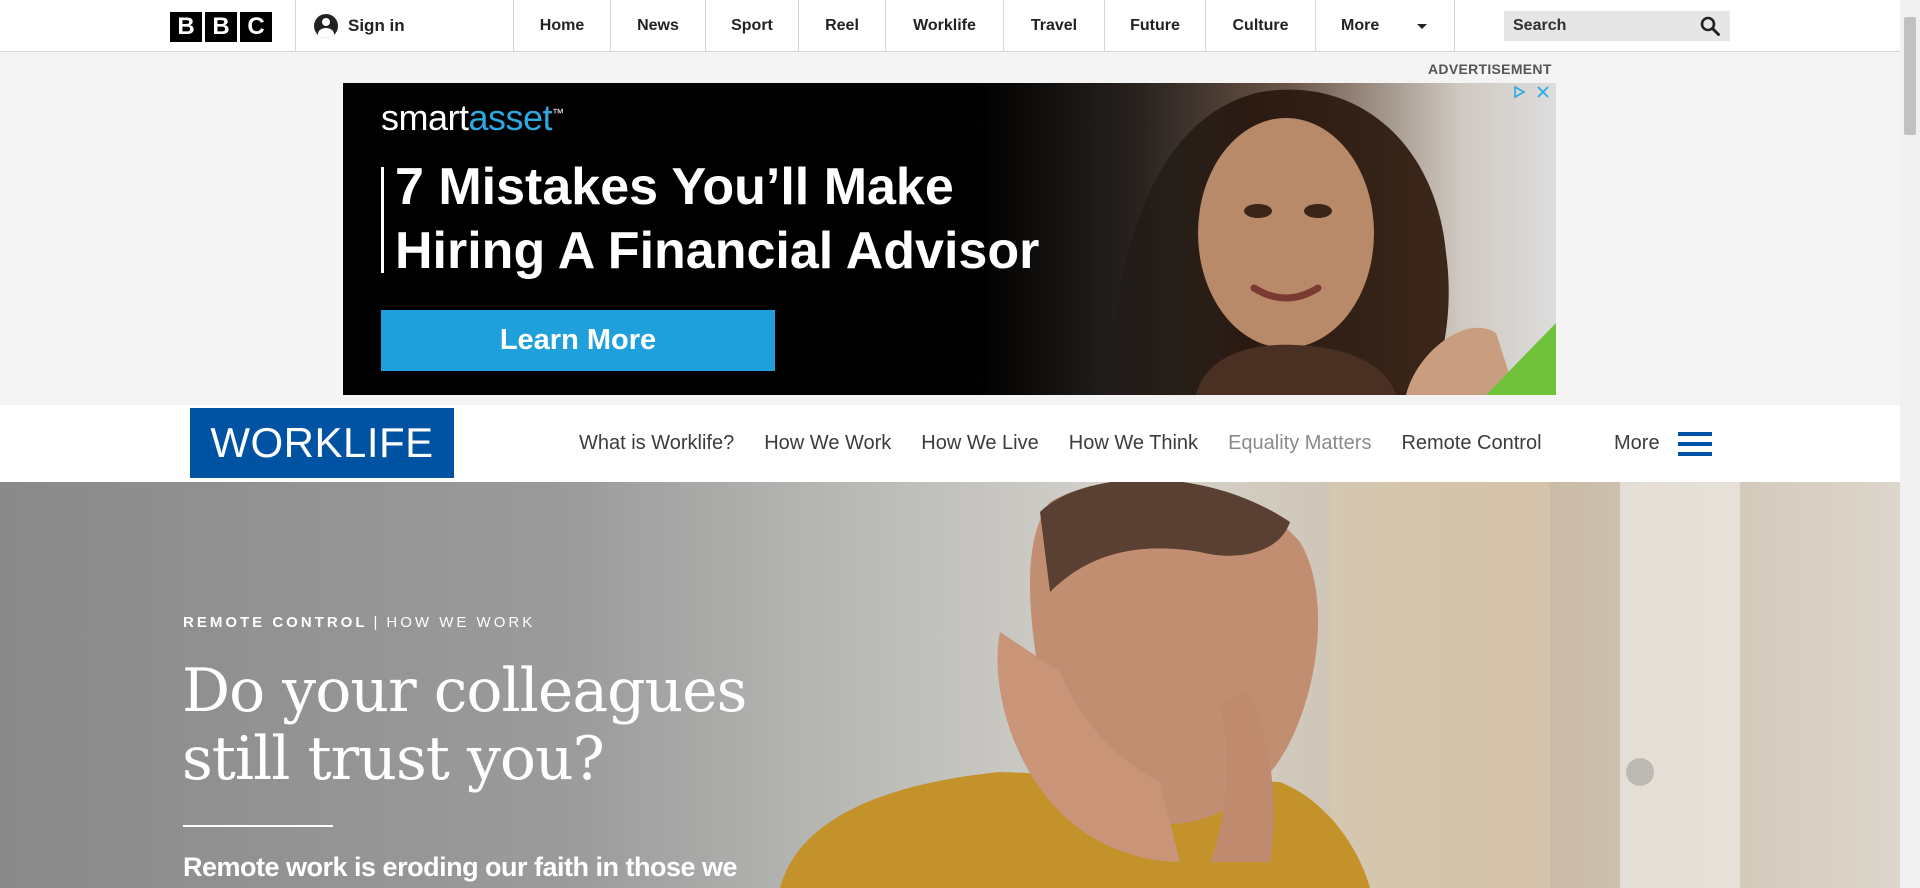  What do you see at coordinates (751, 25) in the screenshot?
I see `nav-sport: Sport` at bounding box center [751, 25].